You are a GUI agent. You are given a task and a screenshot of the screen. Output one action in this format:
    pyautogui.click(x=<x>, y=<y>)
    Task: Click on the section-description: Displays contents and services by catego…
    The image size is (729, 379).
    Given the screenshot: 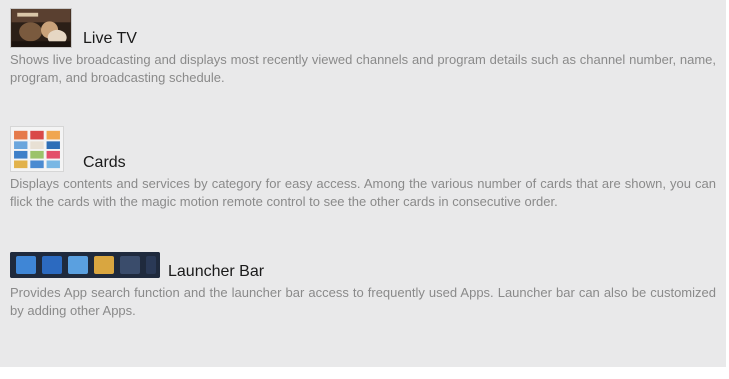 What is the action you would take?
    pyautogui.click(x=363, y=192)
    